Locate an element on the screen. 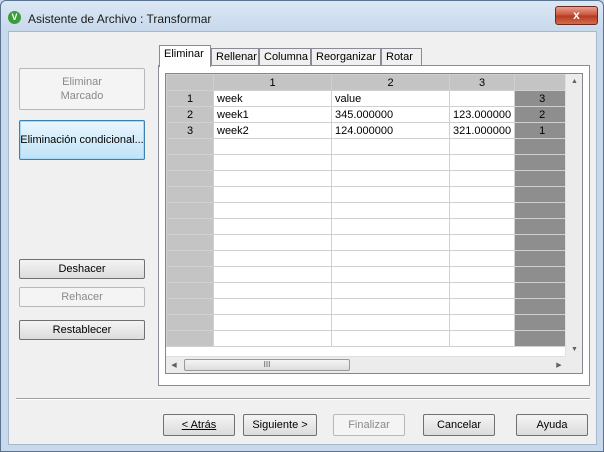 This screenshot has width=604, height=452. horizontal-scrollbar: ◀ III ▶ is located at coordinates (366, 364).